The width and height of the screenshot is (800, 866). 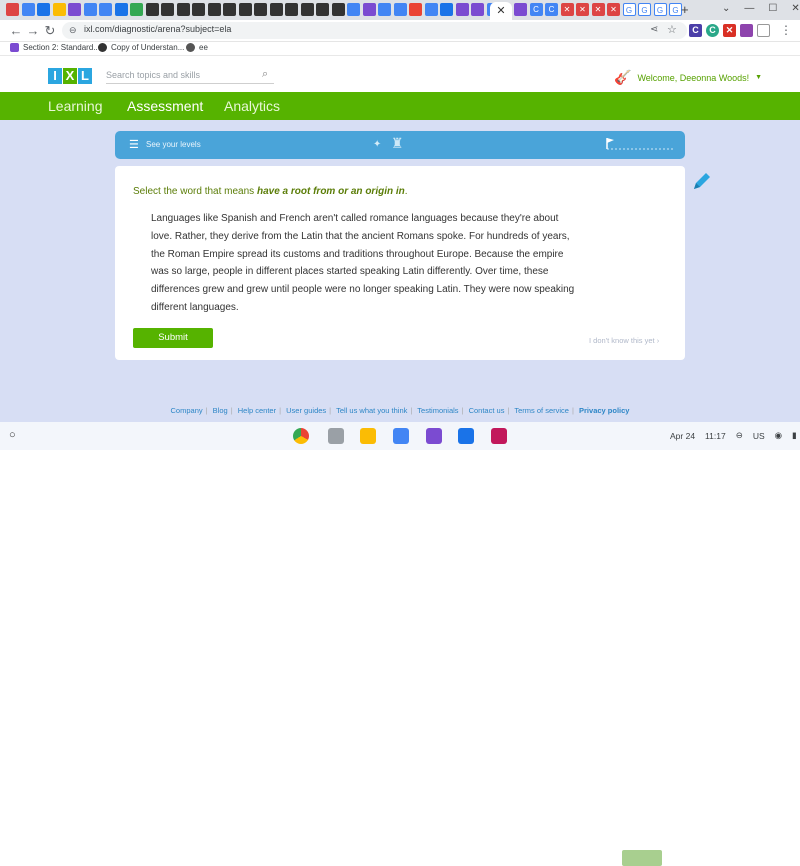 I want to click on user-menu: 🎸 Welcome, Deeonna Woods! ▼, so click(x=688, y=77).